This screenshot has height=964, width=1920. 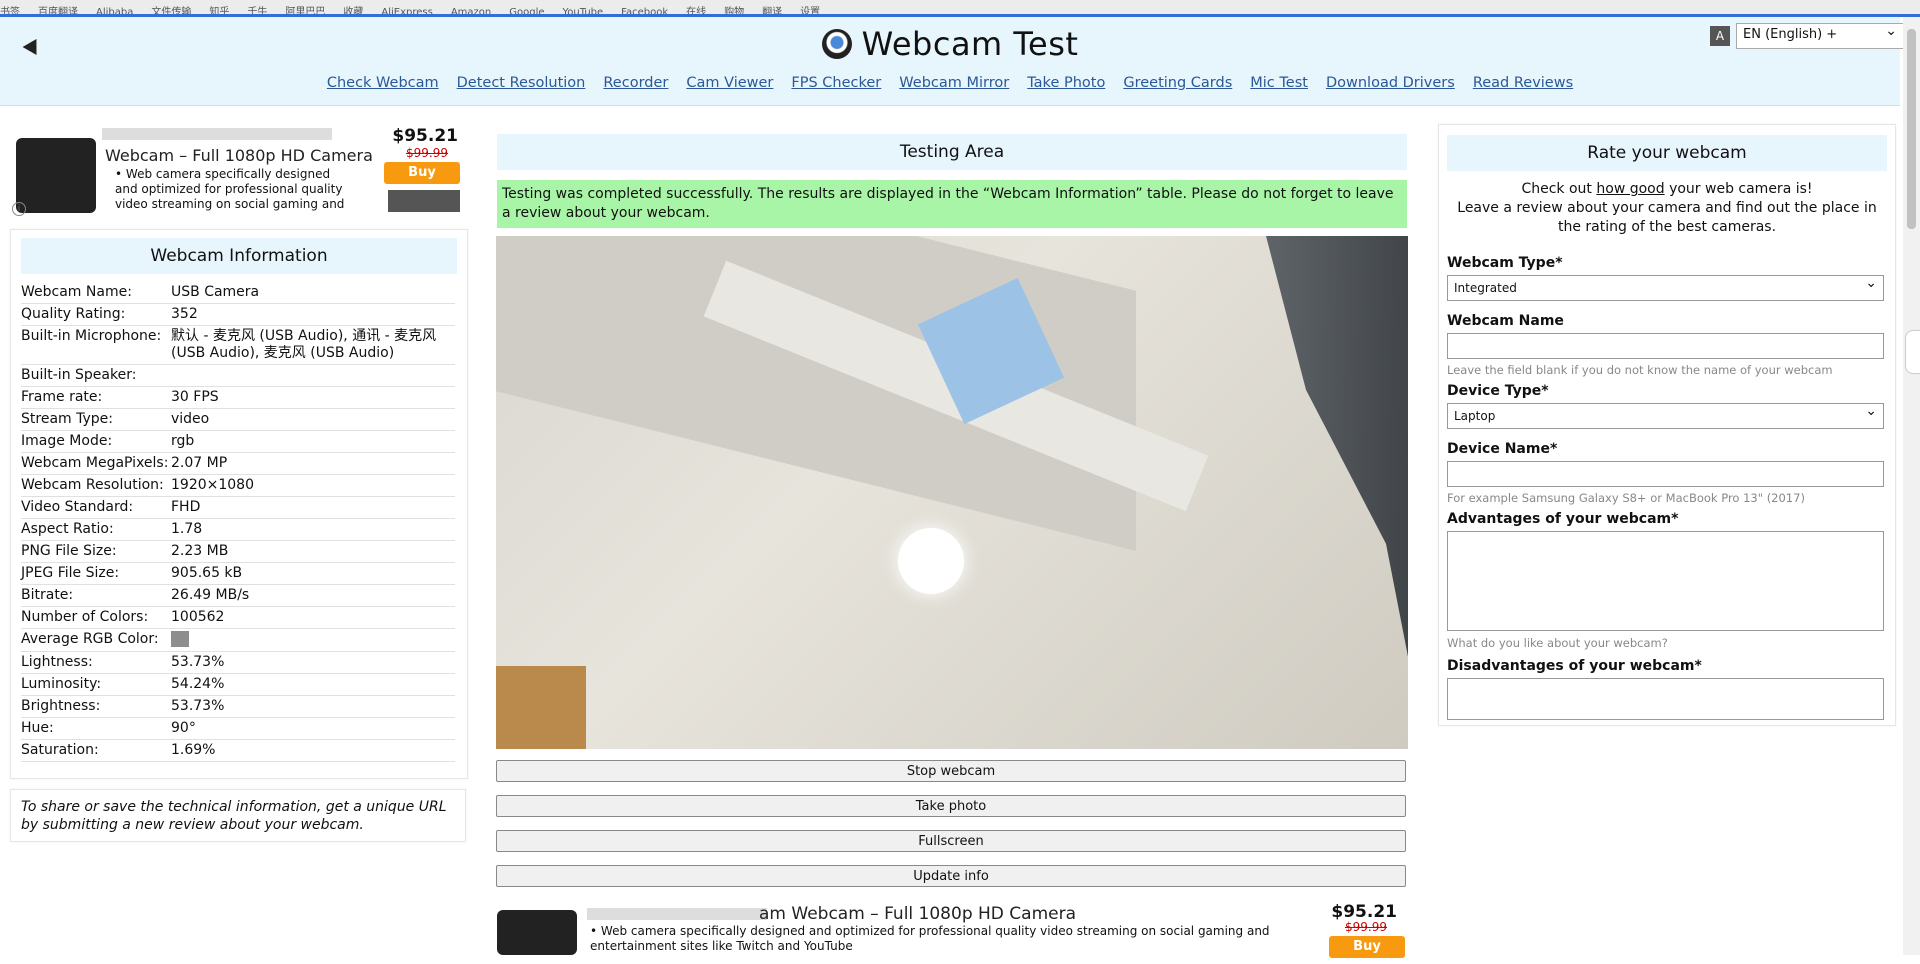 I want to click on bookmark-item: Google, so click(x=526, y=11).